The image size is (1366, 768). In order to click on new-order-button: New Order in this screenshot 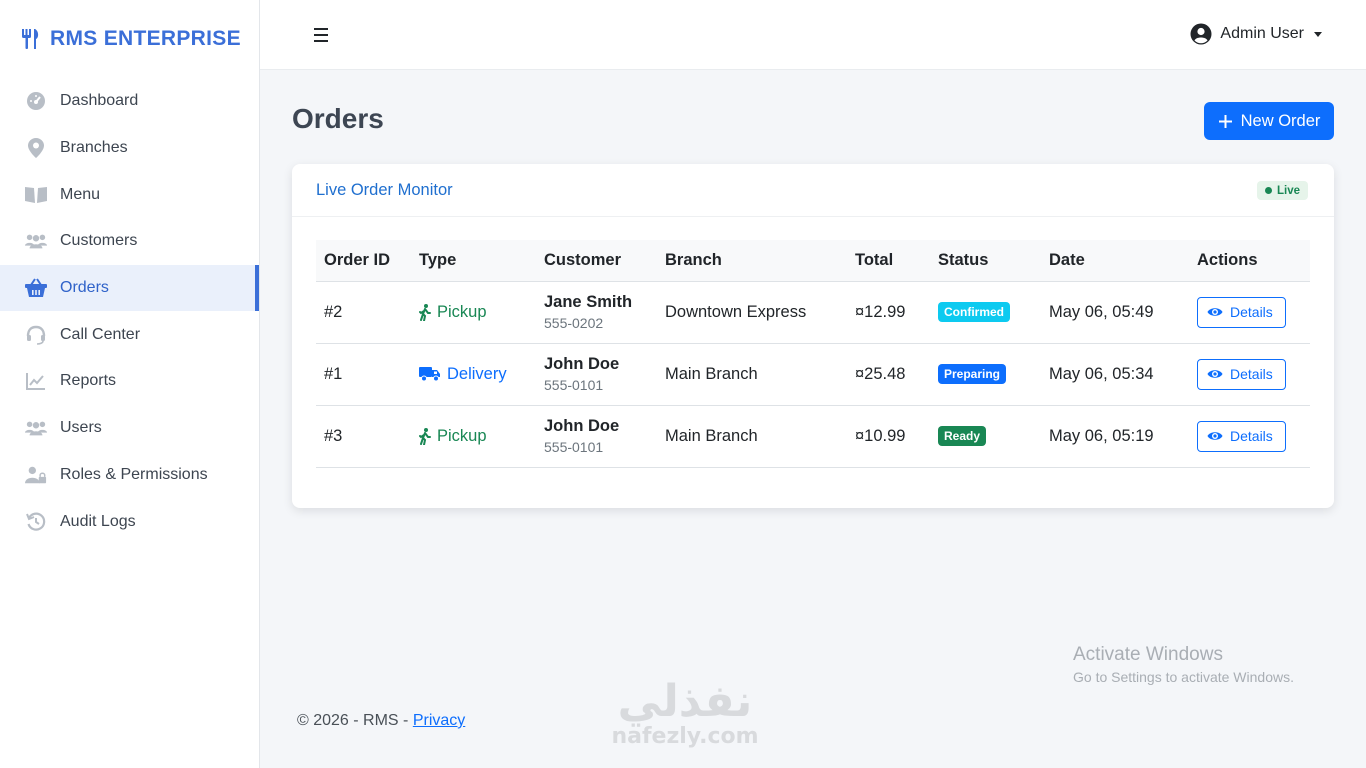, I will do `click(1269, 121)`.